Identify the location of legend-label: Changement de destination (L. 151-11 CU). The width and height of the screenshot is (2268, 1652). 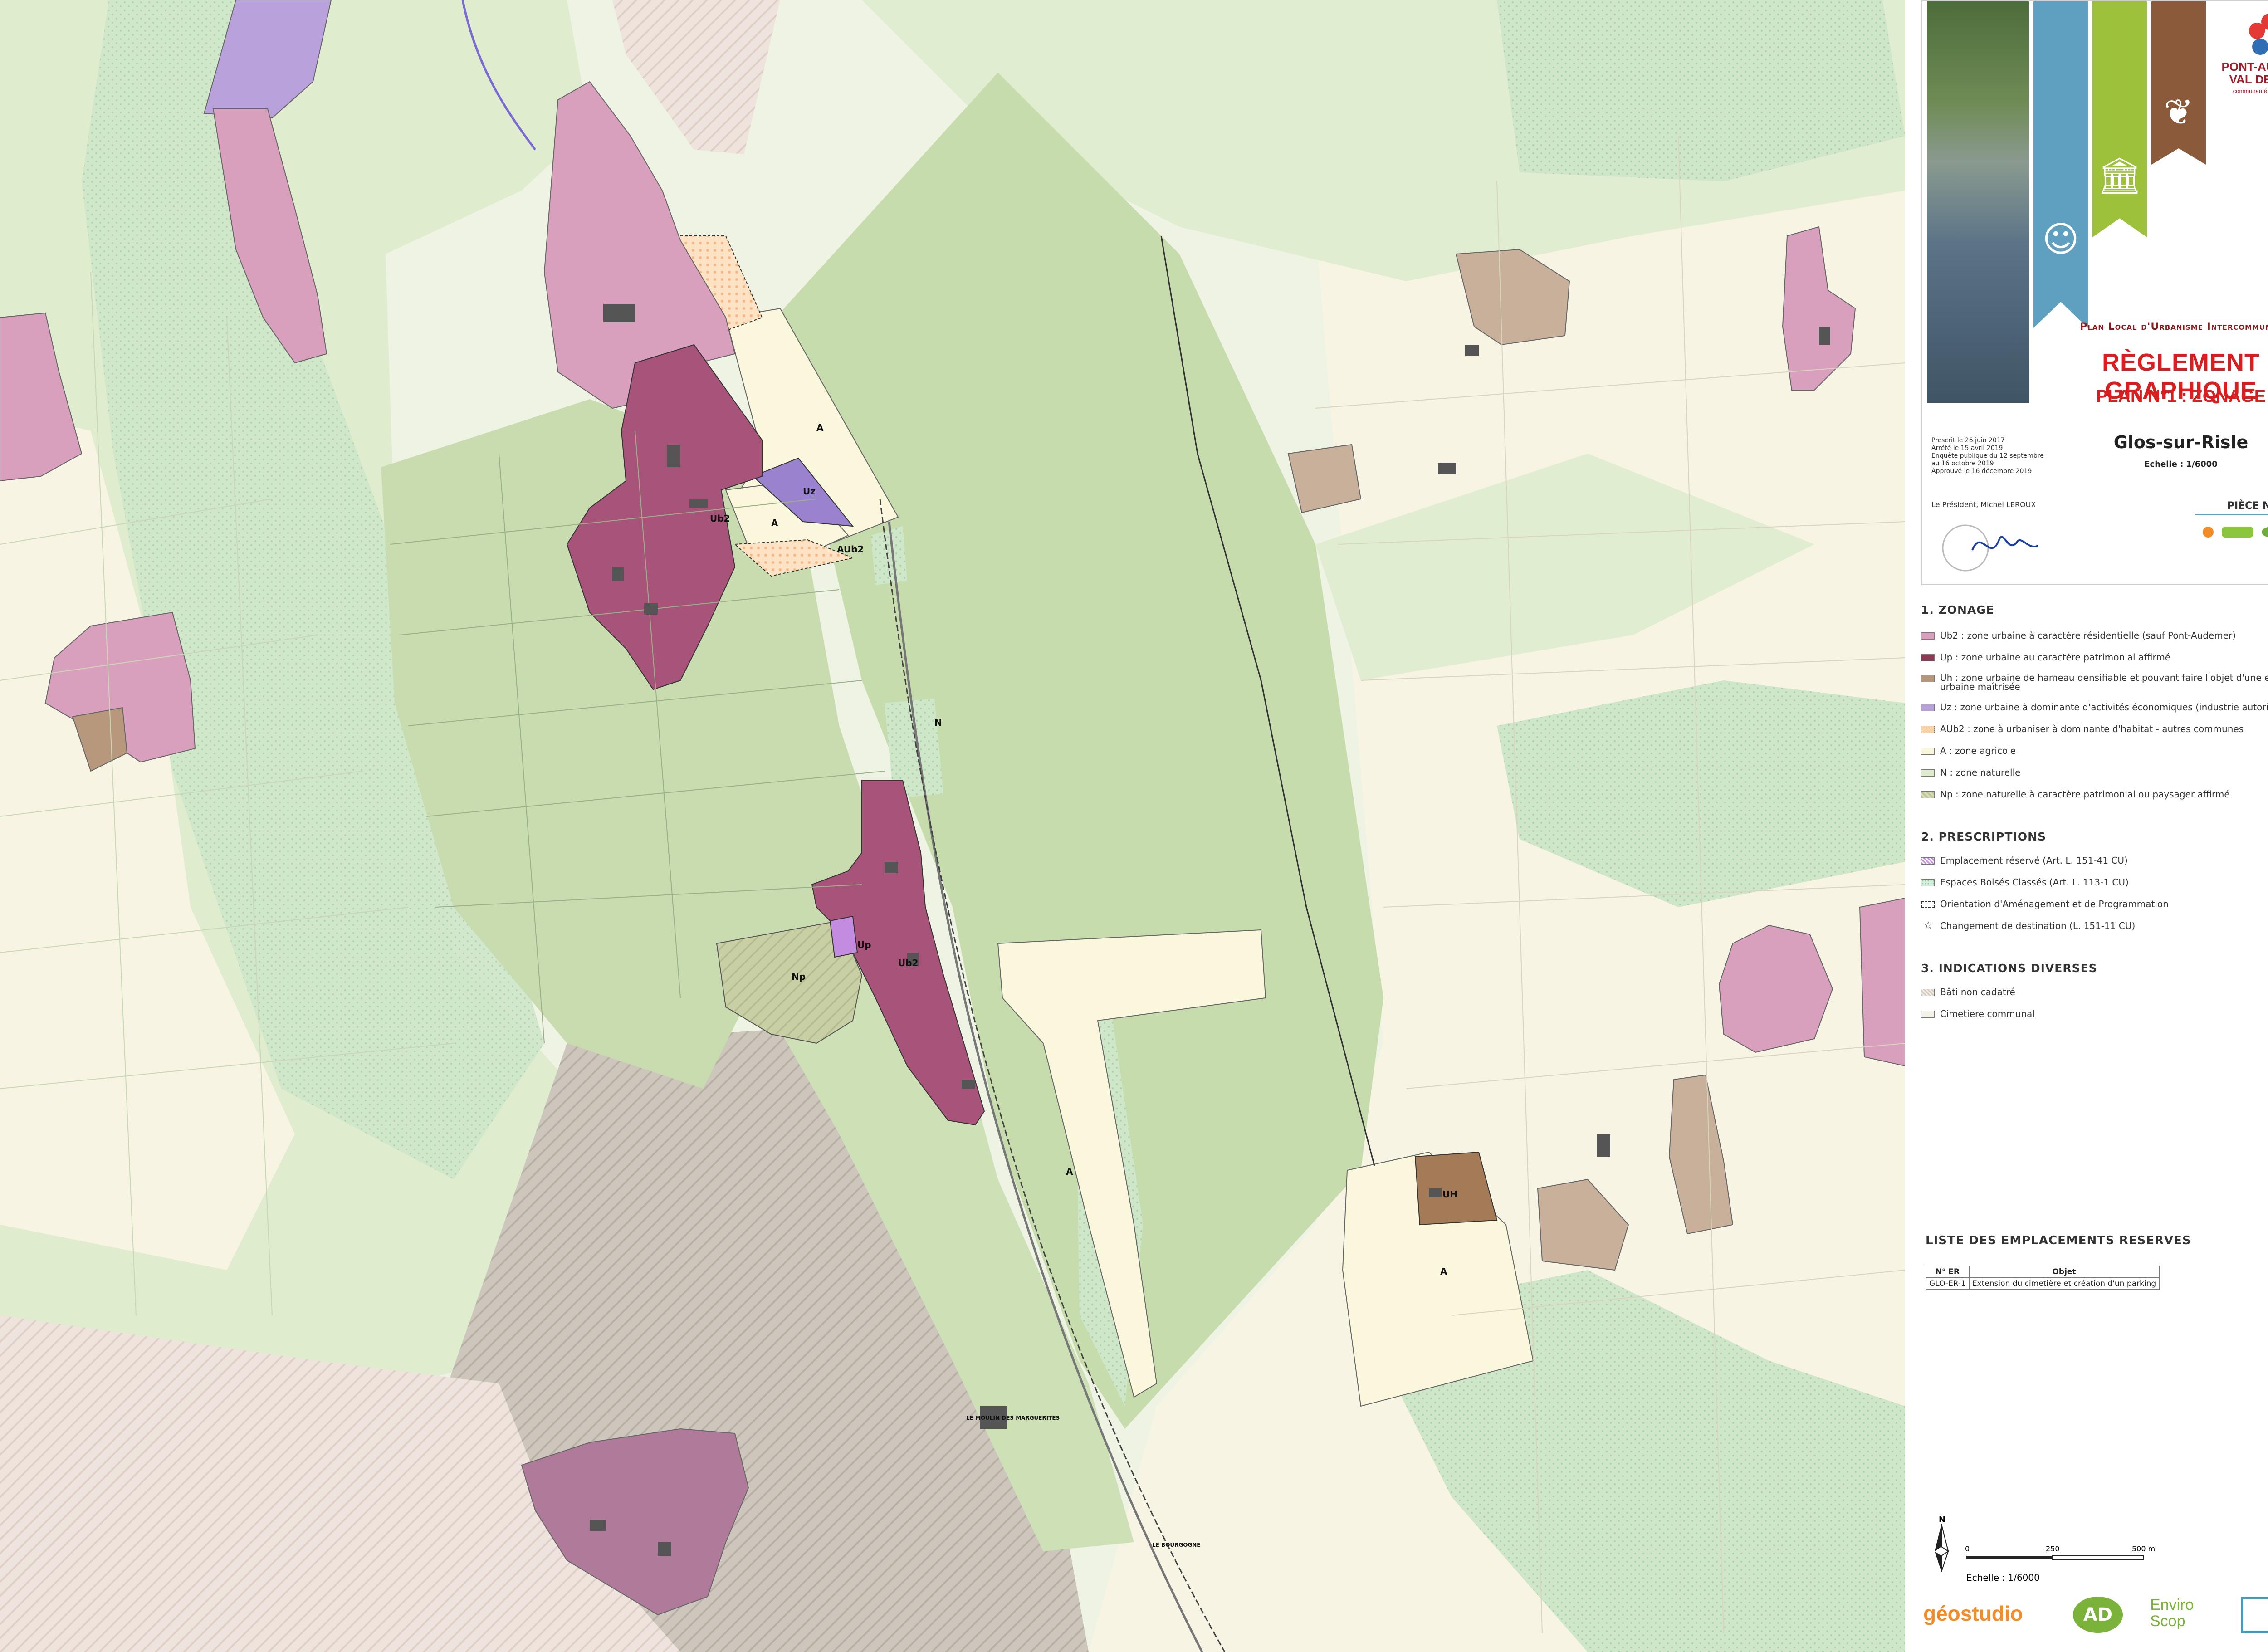
(2038, 925).